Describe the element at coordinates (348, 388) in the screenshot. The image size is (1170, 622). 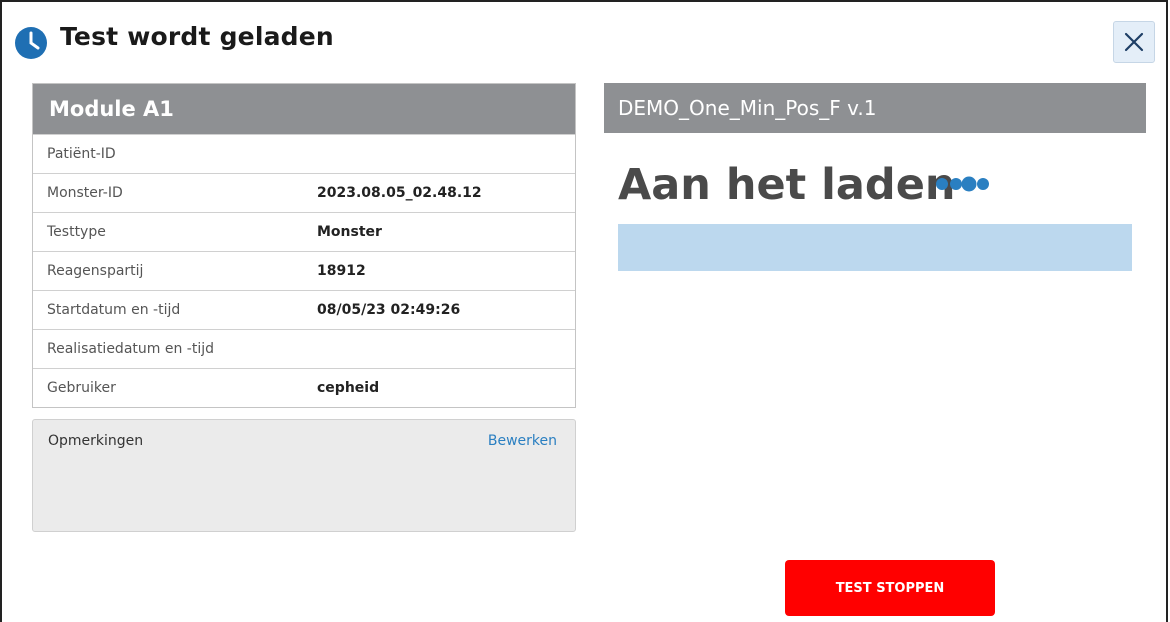
I see `info-value: cepheid` at that location.